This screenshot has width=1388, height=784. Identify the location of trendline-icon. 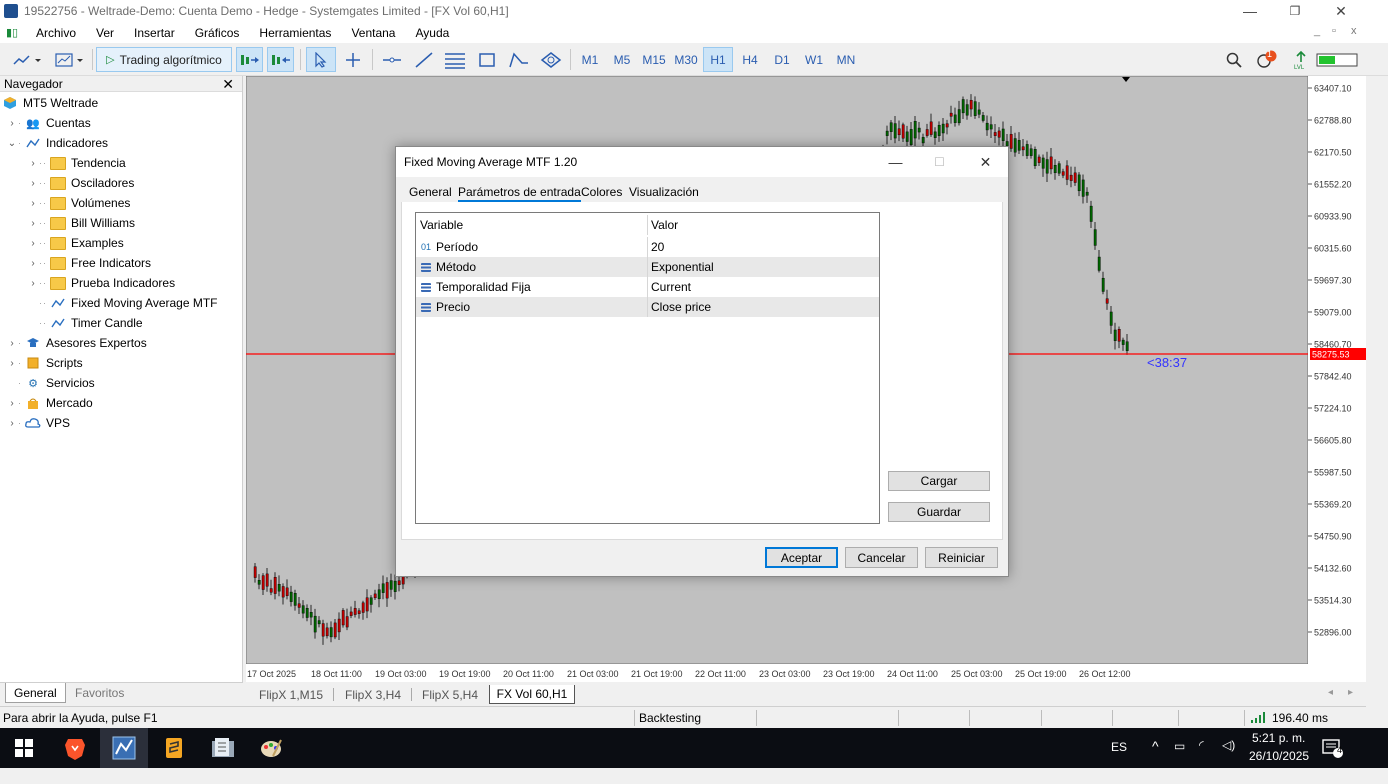
(424, 59).